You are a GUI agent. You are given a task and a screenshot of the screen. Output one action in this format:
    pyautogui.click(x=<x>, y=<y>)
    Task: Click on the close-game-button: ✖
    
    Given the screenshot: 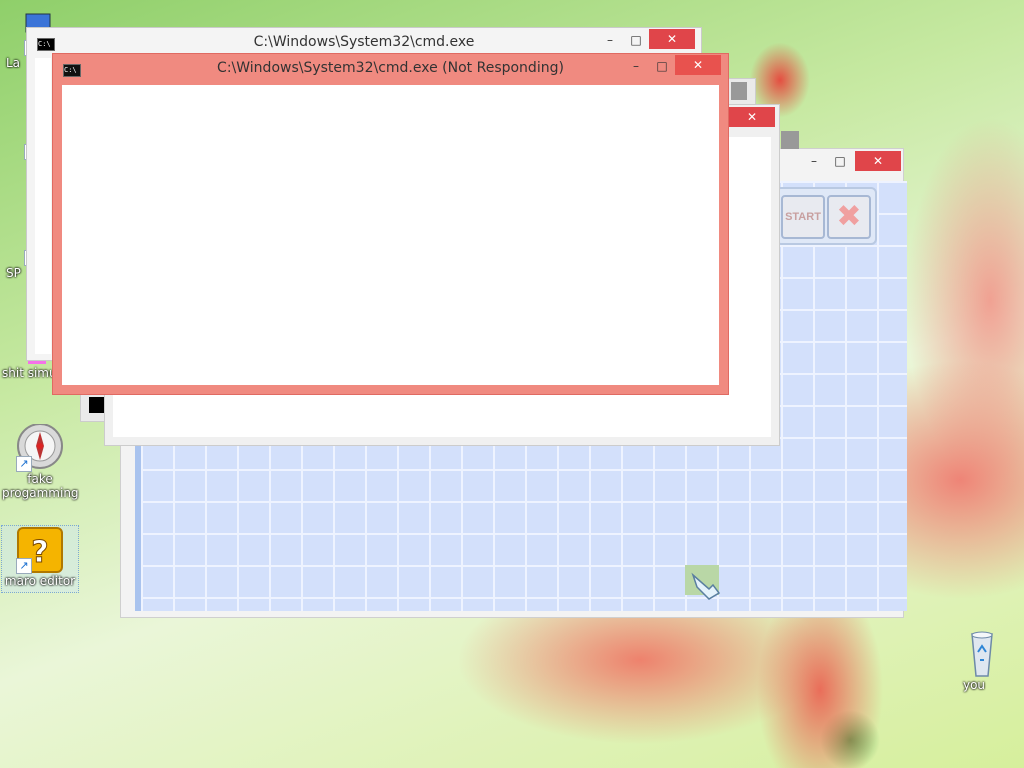 What is the action you would take?
    pyautogui.click(x=849, y=217)
    